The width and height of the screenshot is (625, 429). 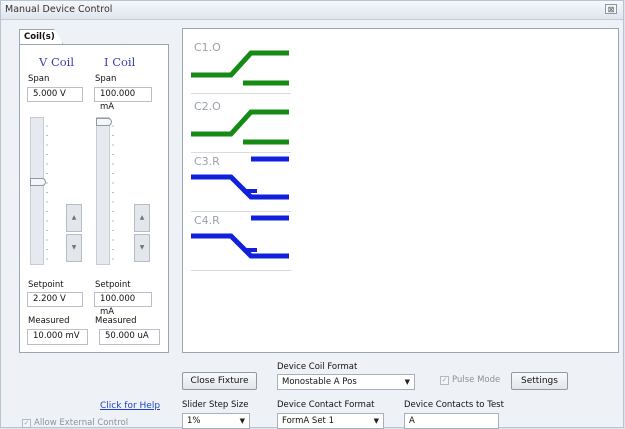 I want to click on step-size-label: Slider Step Size, so click(x=215, y=405).